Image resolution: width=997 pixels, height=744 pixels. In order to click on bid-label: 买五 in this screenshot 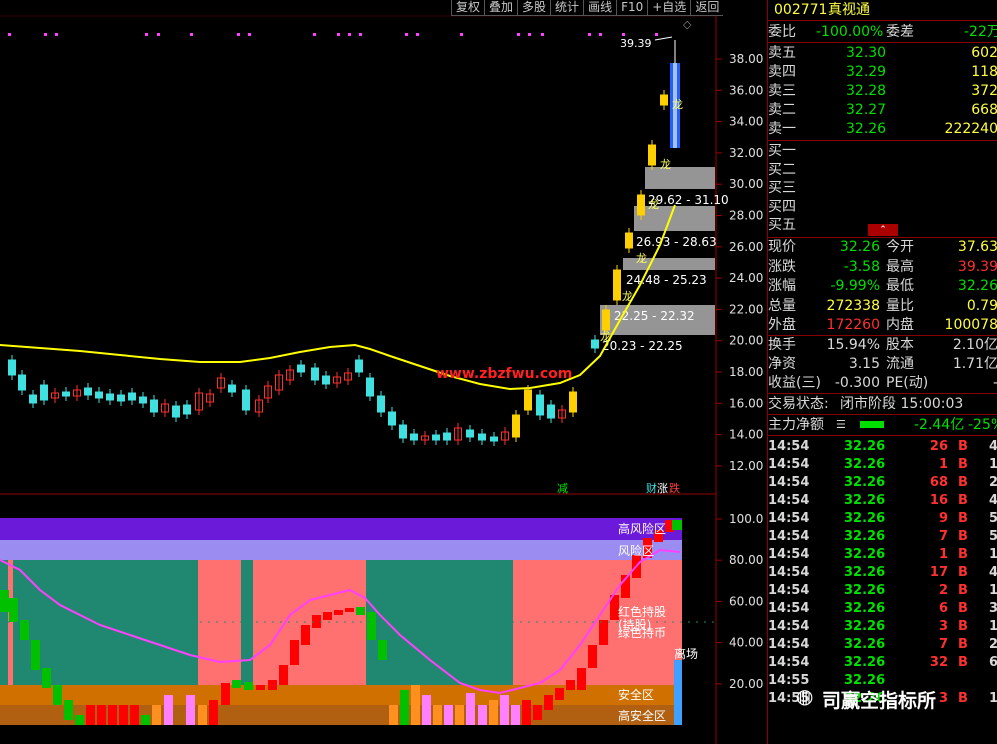, I will do `click(782, 225)`.